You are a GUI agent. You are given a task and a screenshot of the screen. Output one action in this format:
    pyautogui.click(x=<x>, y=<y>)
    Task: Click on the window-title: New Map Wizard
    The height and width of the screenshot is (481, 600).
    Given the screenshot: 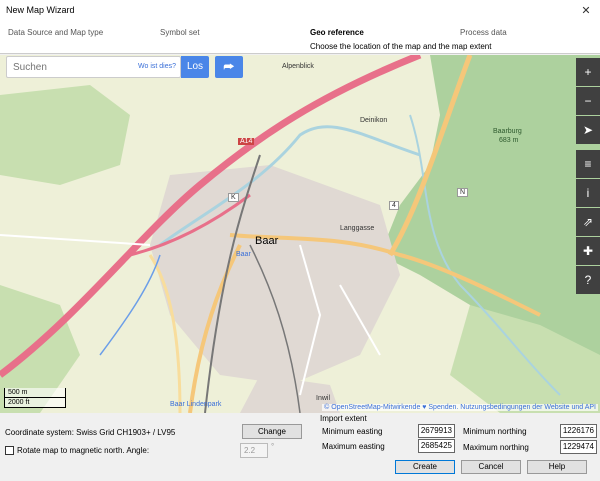 What is the action you would take?
    pyautogui.click(x=40, y=10)
    